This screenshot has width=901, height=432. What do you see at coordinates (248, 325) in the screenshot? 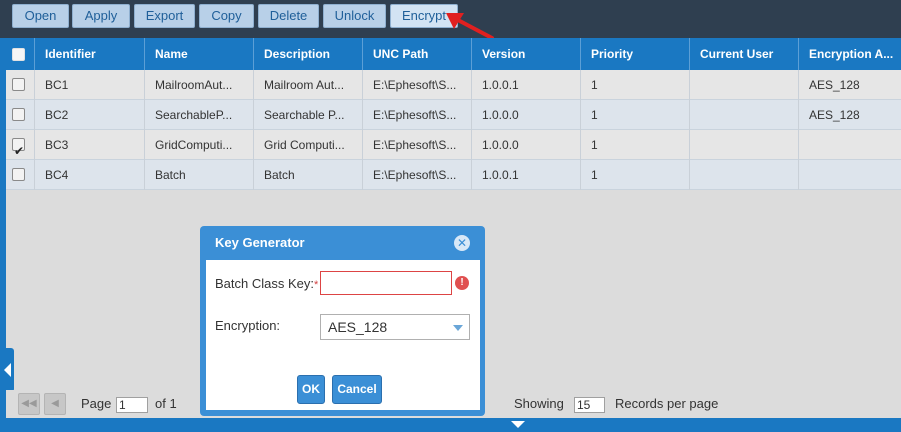
I see `encryption-label: Encryption:` at bounding box center [248, 325].